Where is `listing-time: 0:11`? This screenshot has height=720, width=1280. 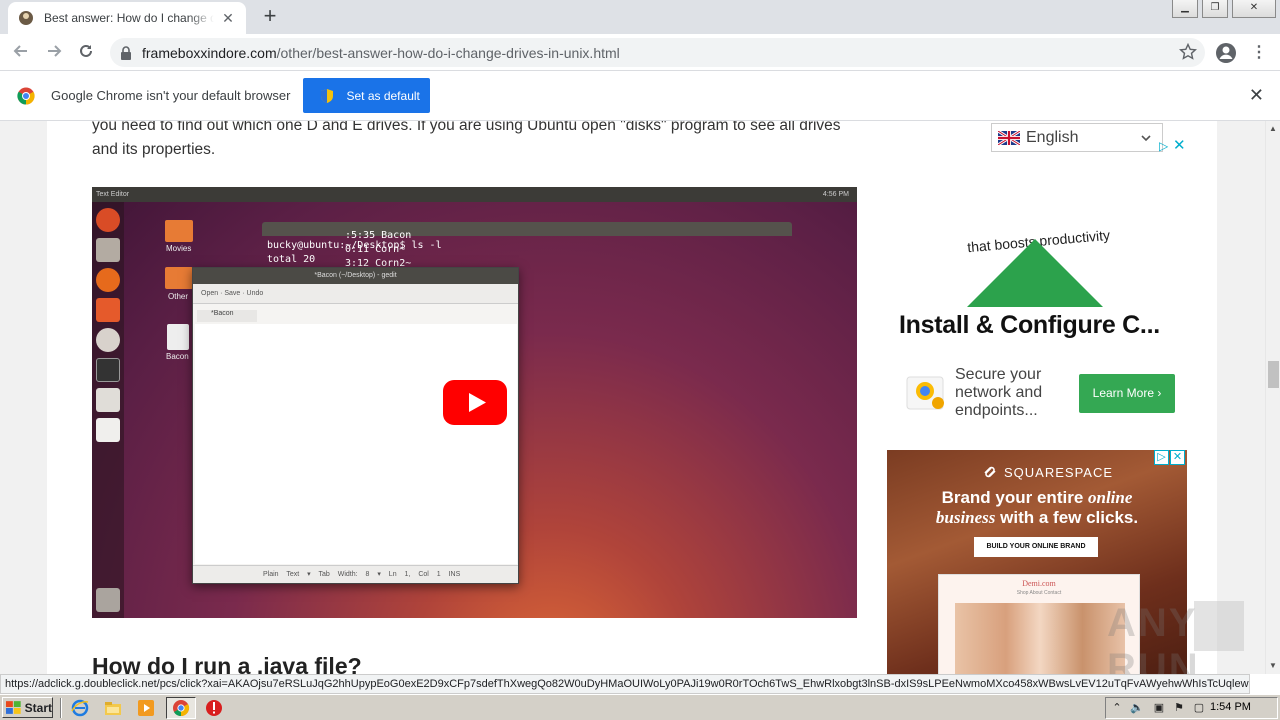
listing-time: 0:11 is located at coordinates (357, 249).